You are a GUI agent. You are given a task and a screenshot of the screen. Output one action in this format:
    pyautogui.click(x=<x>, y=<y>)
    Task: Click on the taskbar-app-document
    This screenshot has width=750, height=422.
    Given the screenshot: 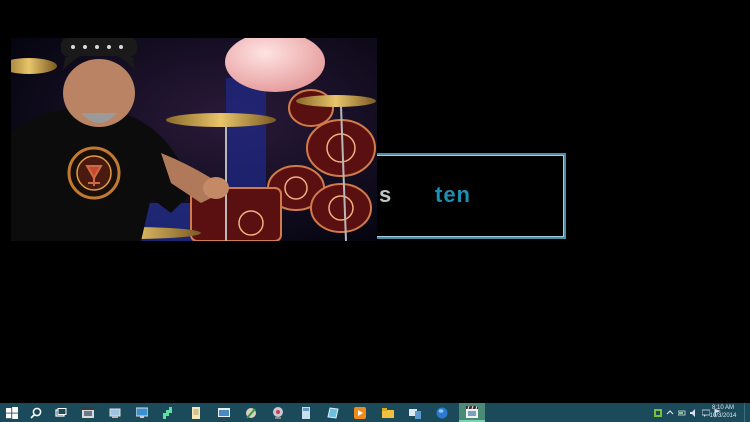 What is the action you would take?
    pyautogui.click(x=196, y=412)
    